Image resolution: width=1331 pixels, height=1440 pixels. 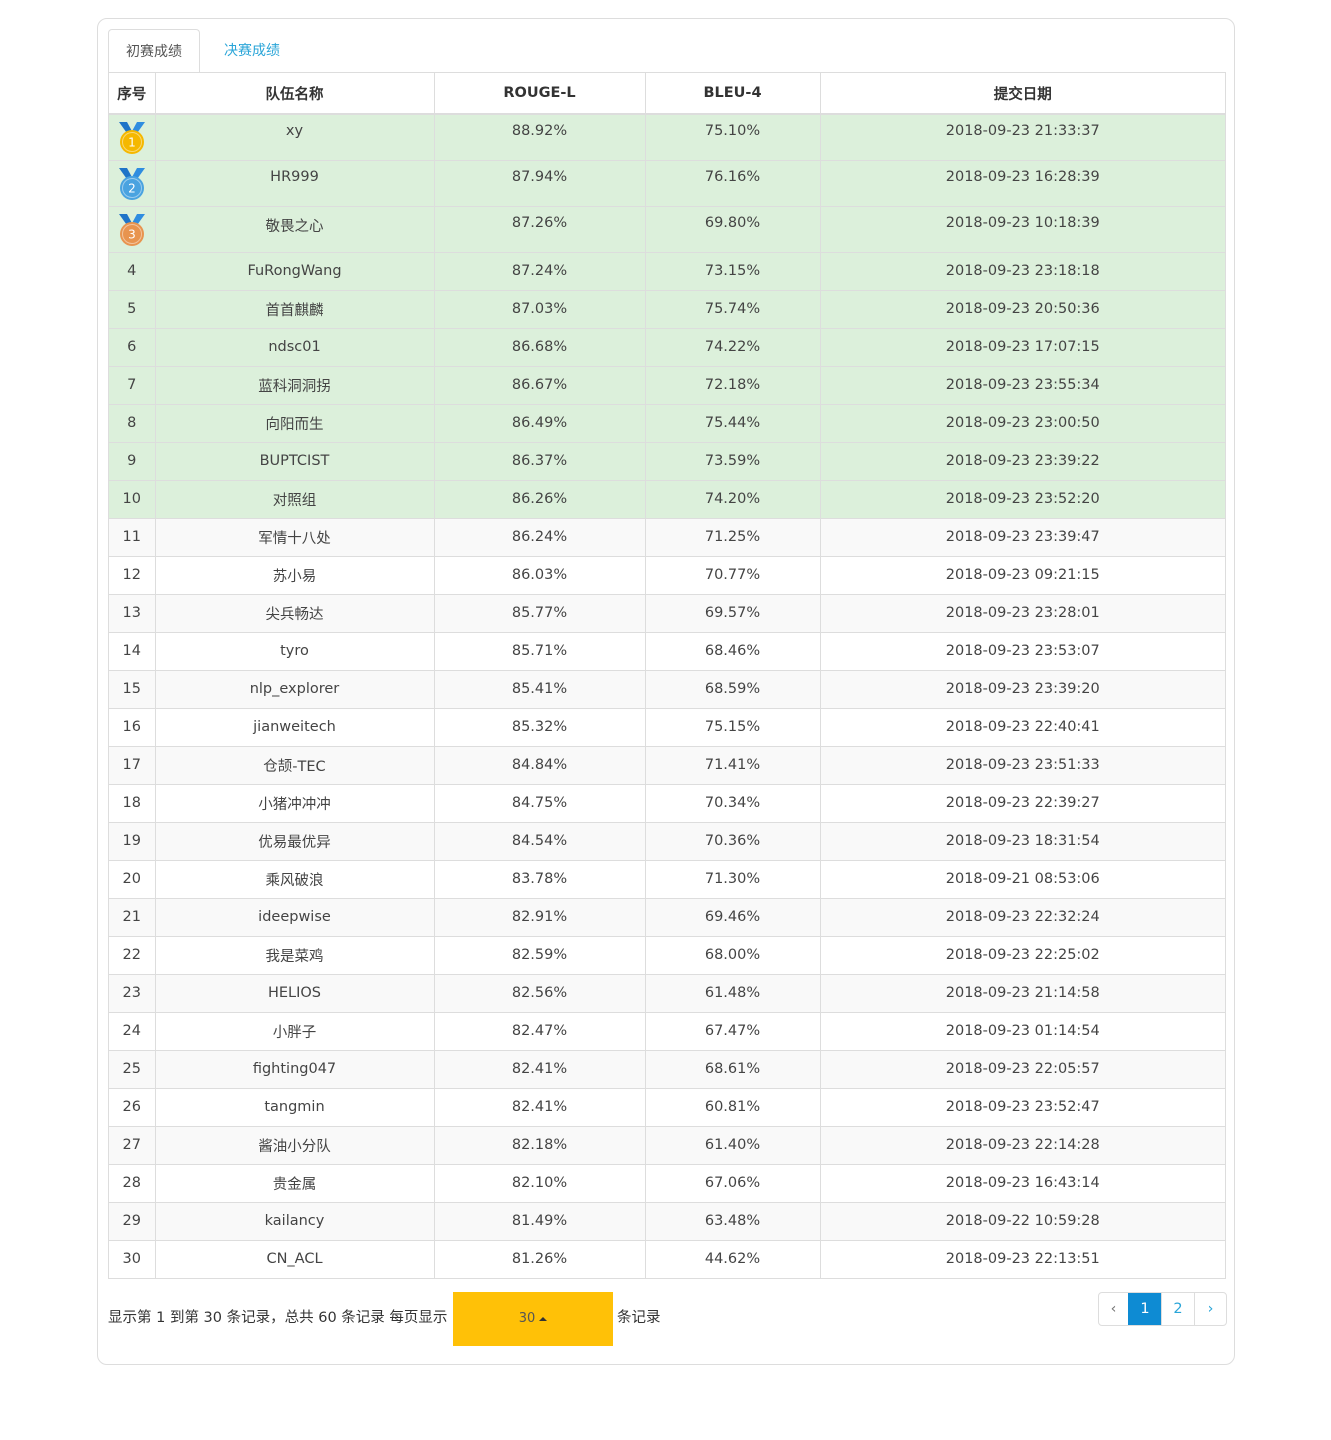 I want to click on bleu-cell: 75.15%, so click(x=733, y=727).